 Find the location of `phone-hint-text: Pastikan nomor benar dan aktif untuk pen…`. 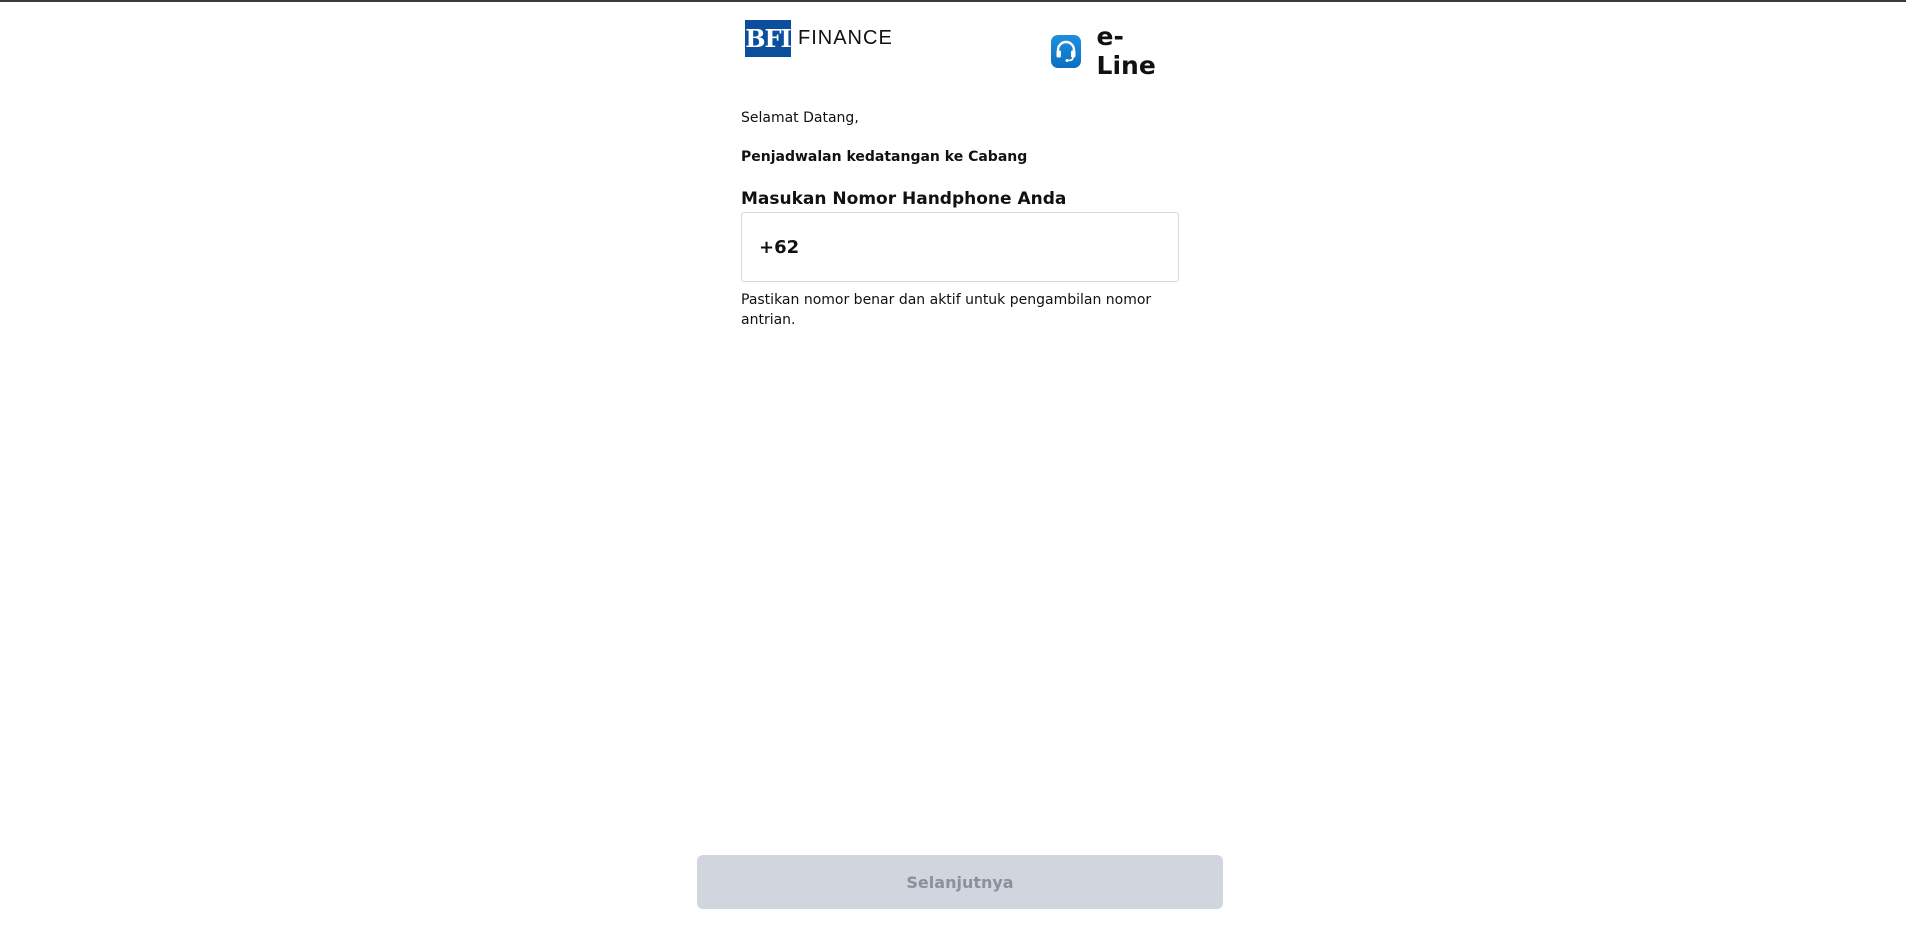

phone-hint-text: Pastikan nomor benar dan aktif untuk pen… is located at coordinates (946, 310).